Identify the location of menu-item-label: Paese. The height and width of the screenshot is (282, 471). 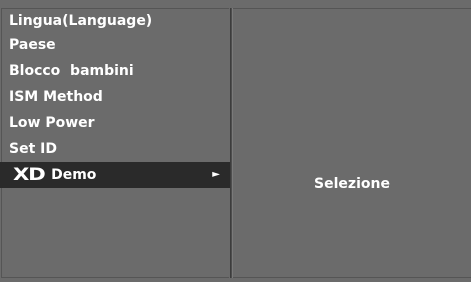
(32, 45).